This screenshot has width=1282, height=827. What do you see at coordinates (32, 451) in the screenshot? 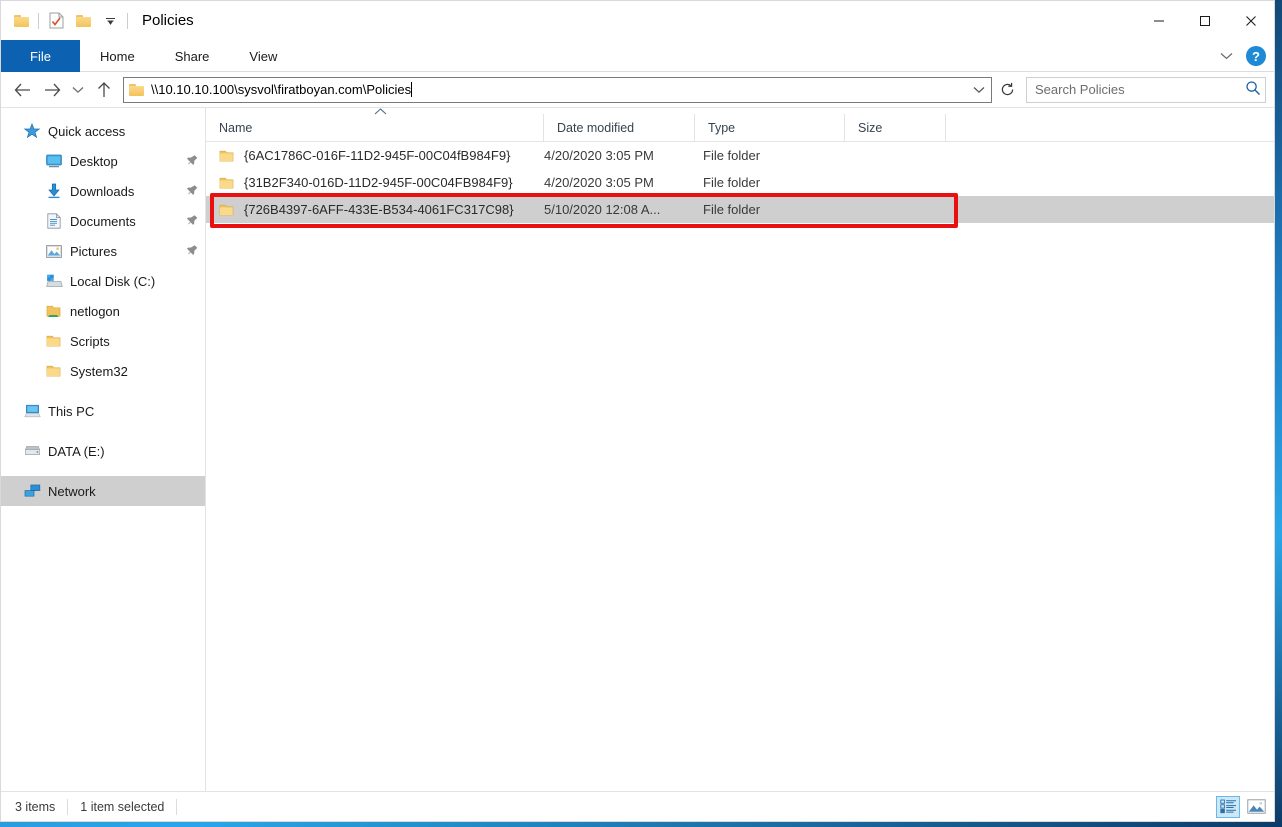
I see `drive-icon` at bounding box center [32, 451].